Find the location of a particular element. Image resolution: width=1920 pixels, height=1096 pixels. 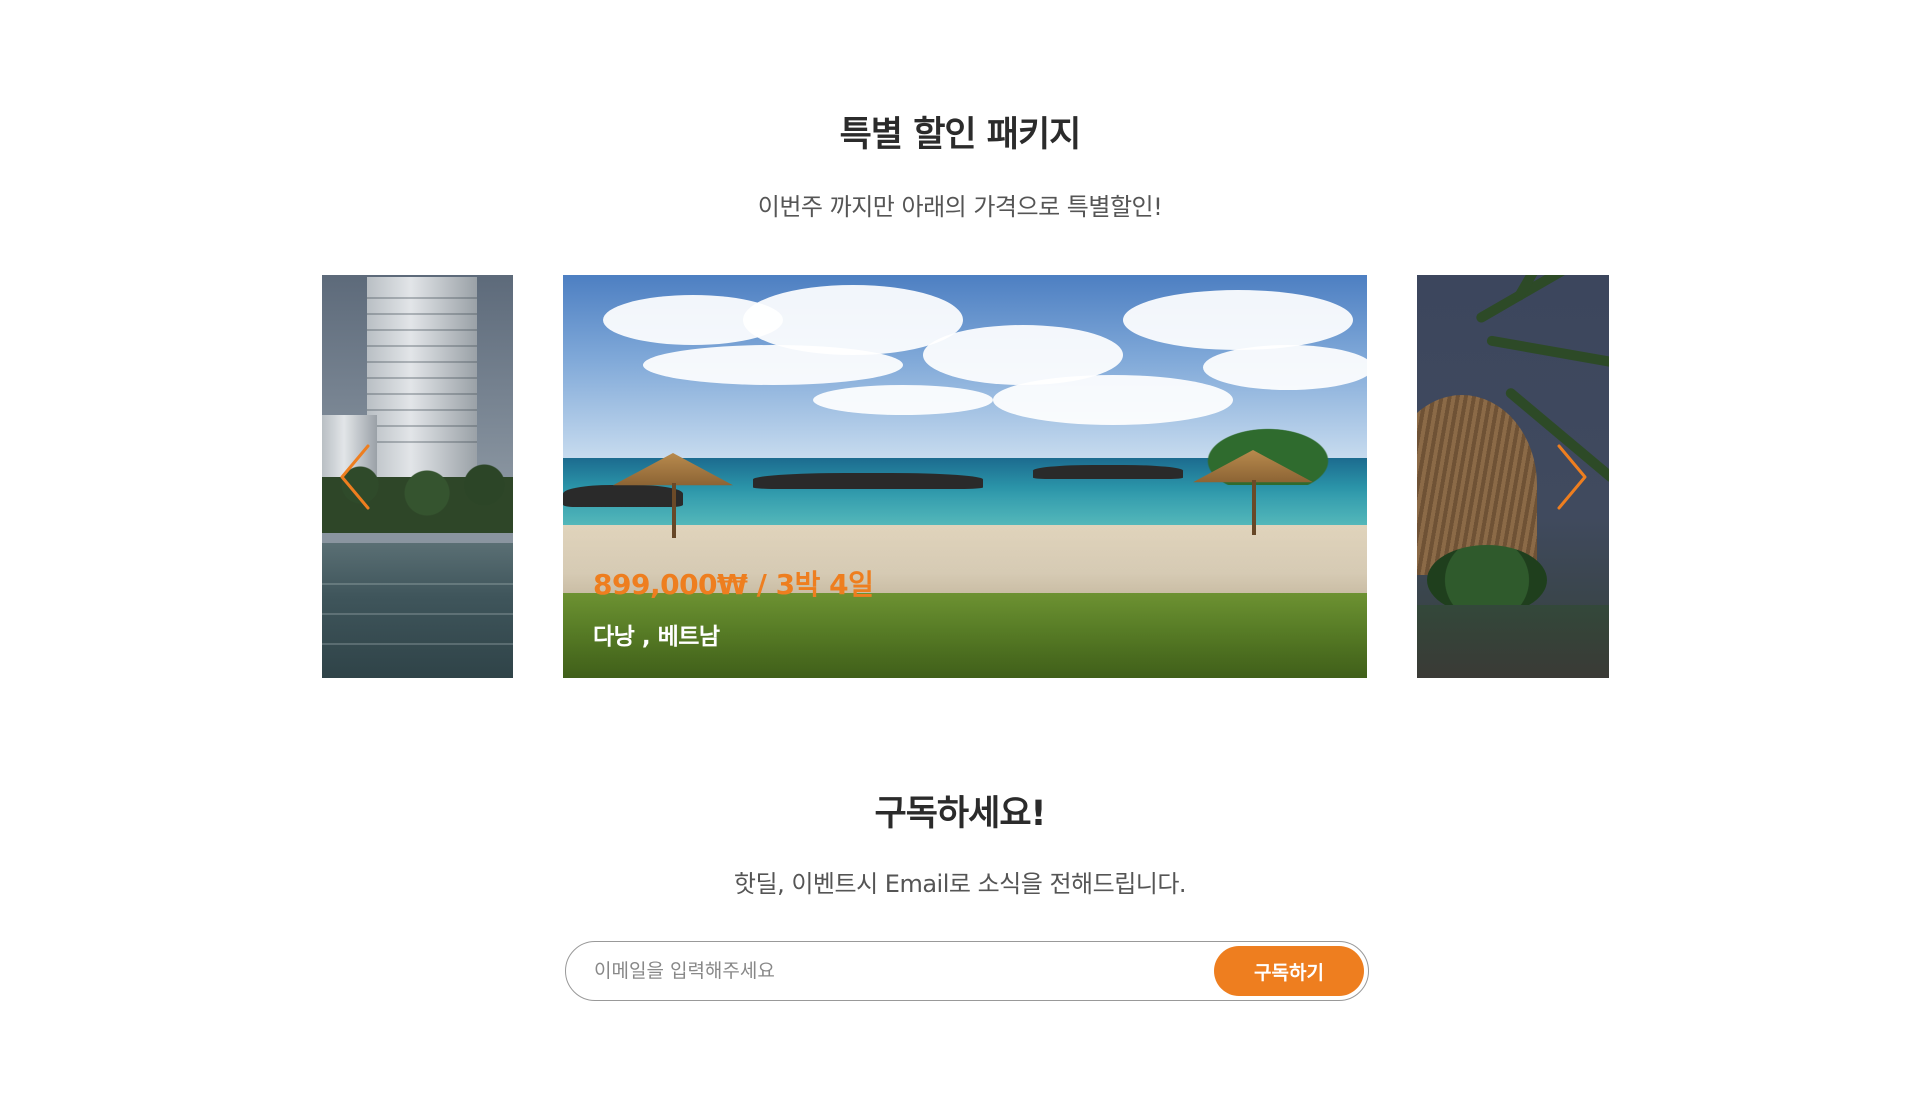

packages-subtitle: 이번주 까지만 아래의 가격으로 특별할인! is located at coordinates (960, 207).